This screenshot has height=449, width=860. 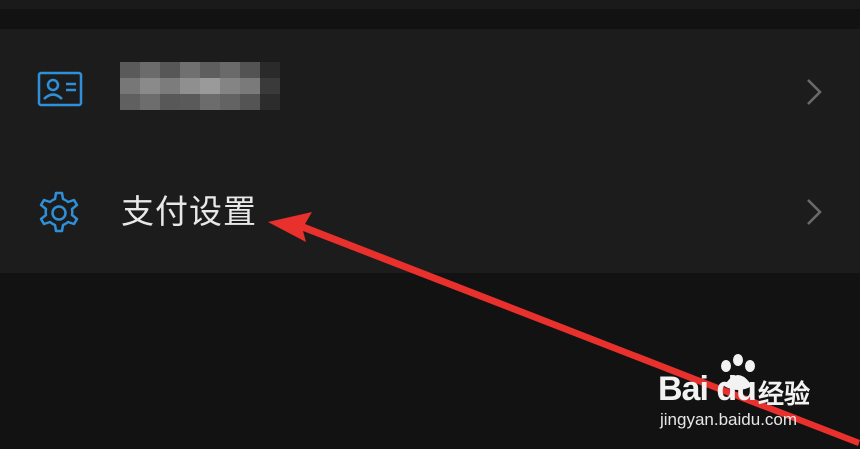 What do you see at coordinates (189, 211) in the screenshot?
I see `payment-settings-label: 支付设置` at bounding box center [189, 211].